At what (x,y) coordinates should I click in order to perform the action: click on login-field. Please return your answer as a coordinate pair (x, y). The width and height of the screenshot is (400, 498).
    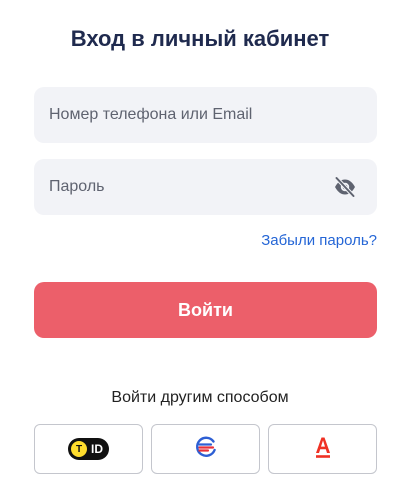
    Looking at the image, I should click on (205, 115).